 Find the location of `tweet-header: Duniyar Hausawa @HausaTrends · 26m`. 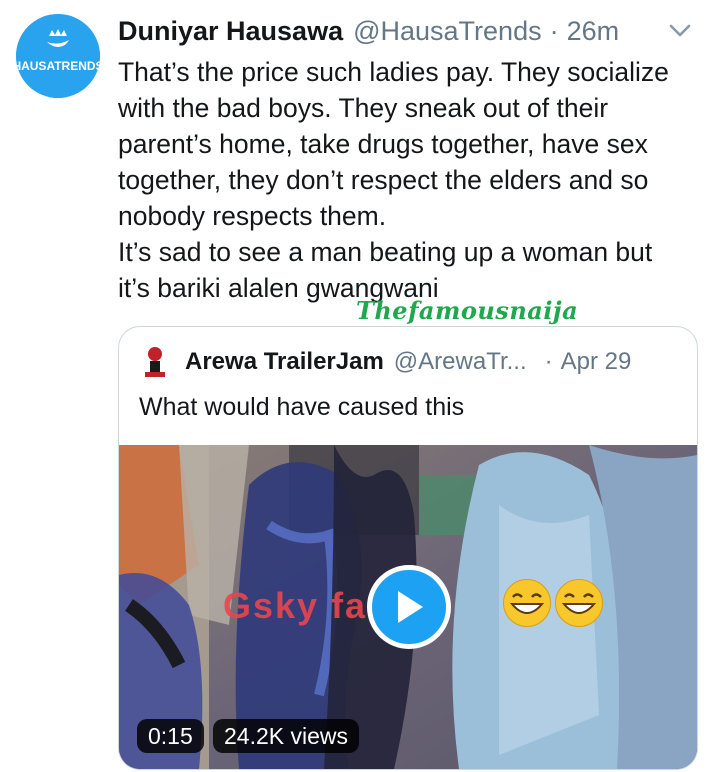

tweet-header: Duniyar Hausawa @HausaTrends · 26m is located at coordinates (406, 31).